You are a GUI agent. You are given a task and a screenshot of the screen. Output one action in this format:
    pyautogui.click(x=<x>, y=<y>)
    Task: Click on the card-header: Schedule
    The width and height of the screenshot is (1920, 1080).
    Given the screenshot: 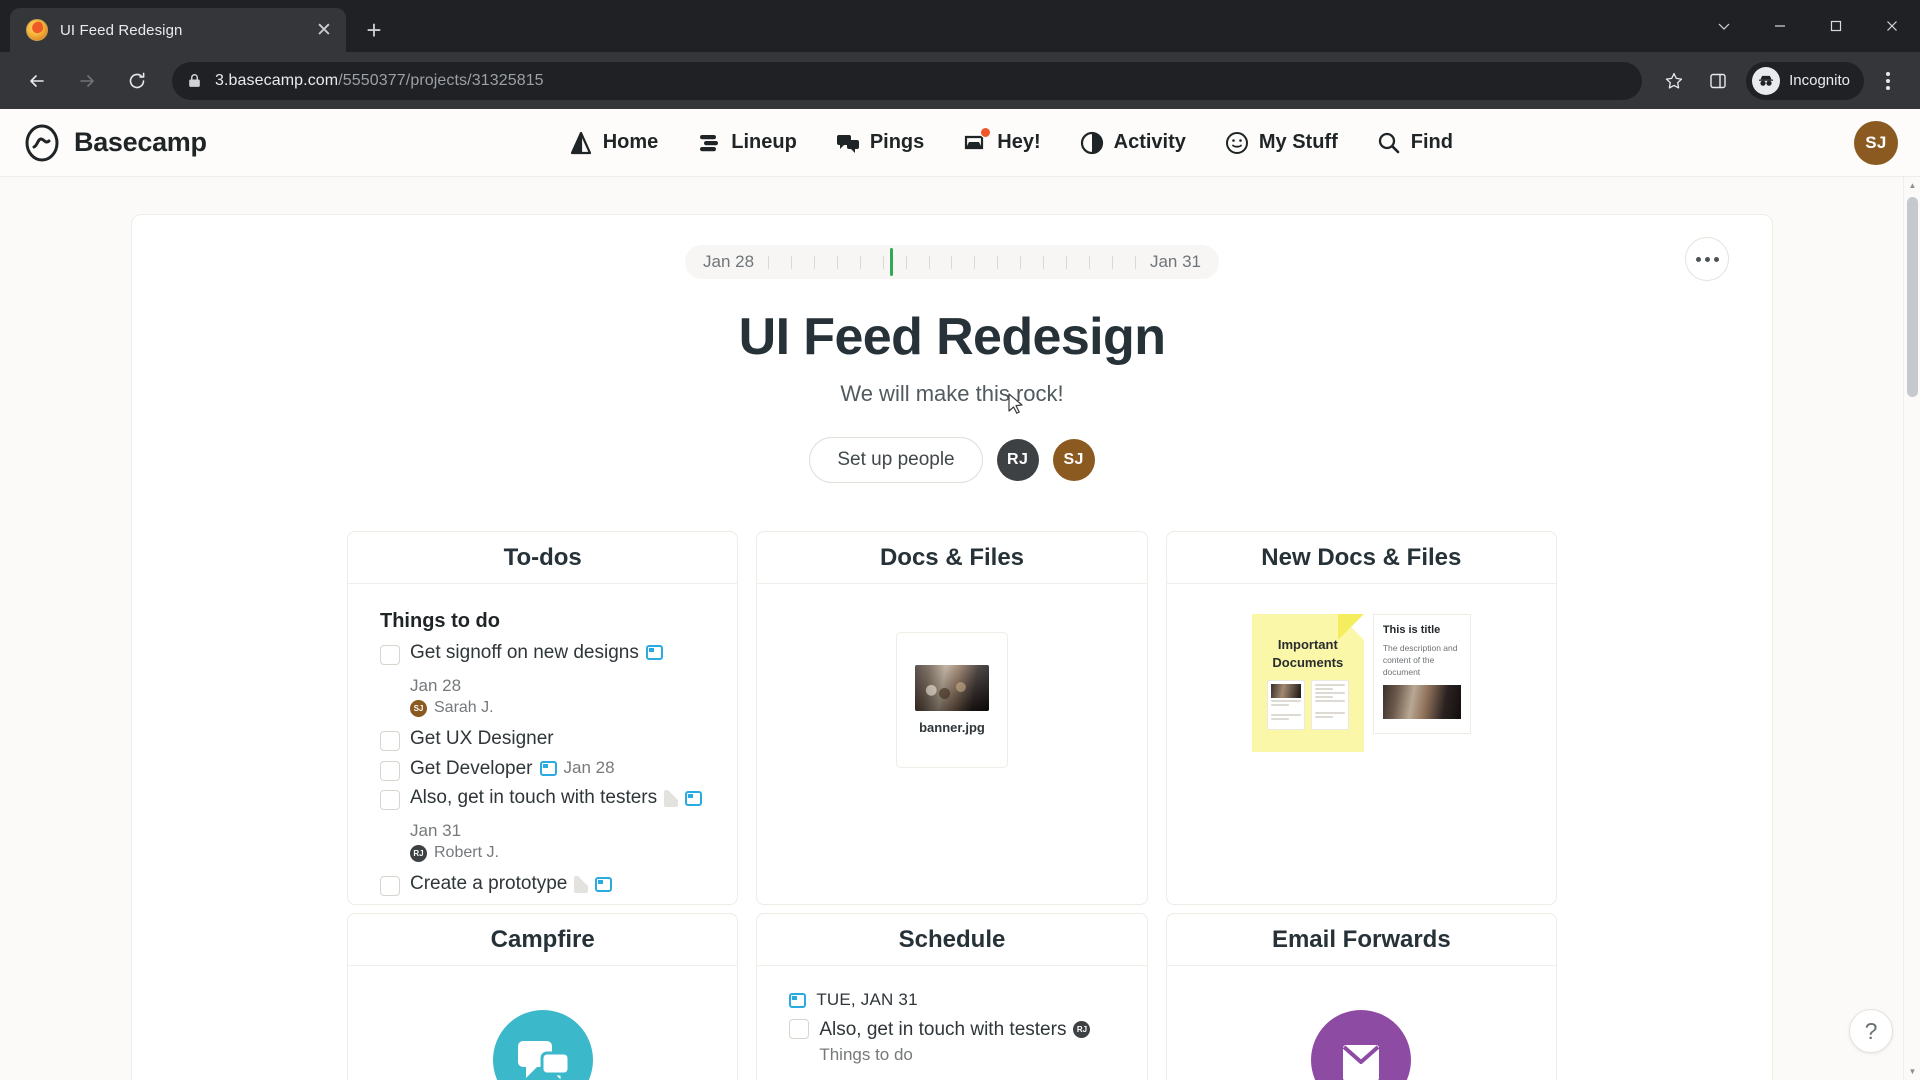 What is the action you would take?
    pyautogui.click(x=952, y=940)
    